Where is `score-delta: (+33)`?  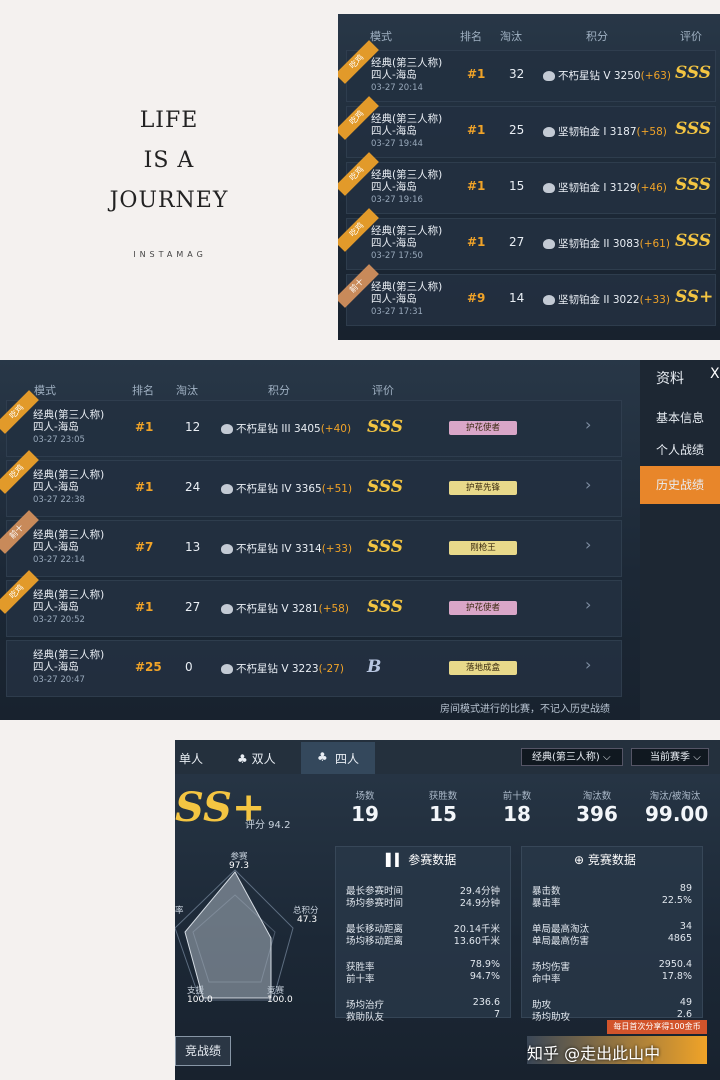 score-delta: (+33) is located at coordinates (337, 549).